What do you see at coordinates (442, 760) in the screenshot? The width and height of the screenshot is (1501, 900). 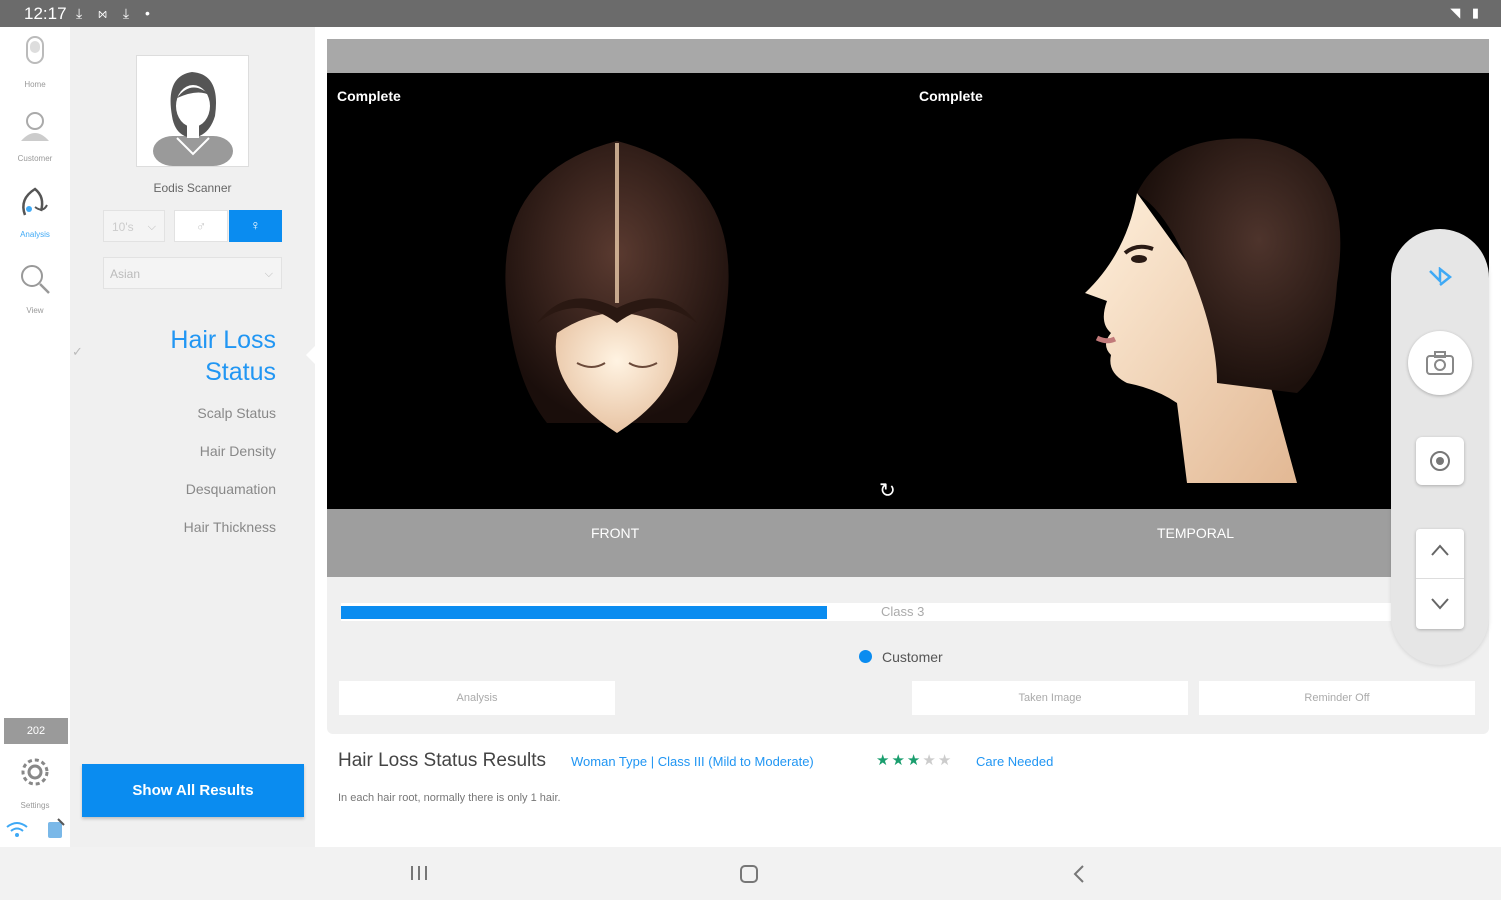 I see `results-title: Hair Loss Status Results` at bounding box center [442, 760].